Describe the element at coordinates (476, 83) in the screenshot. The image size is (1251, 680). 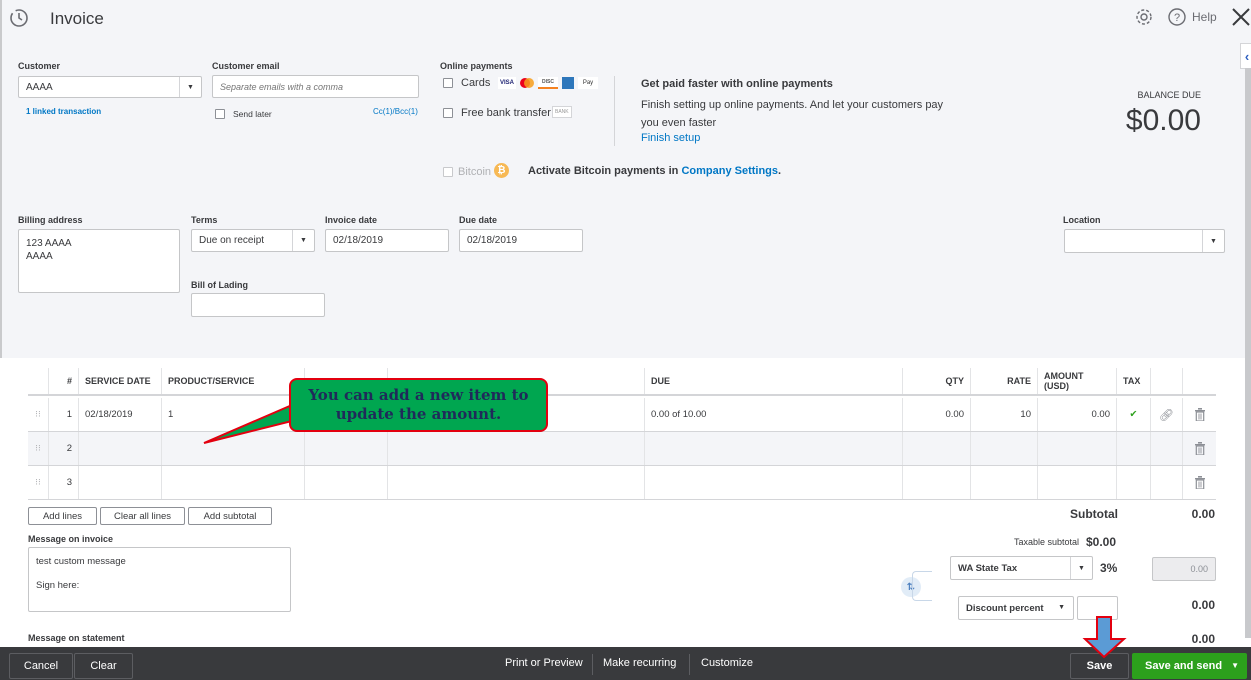
I see `cards-label: Cards` at that location.